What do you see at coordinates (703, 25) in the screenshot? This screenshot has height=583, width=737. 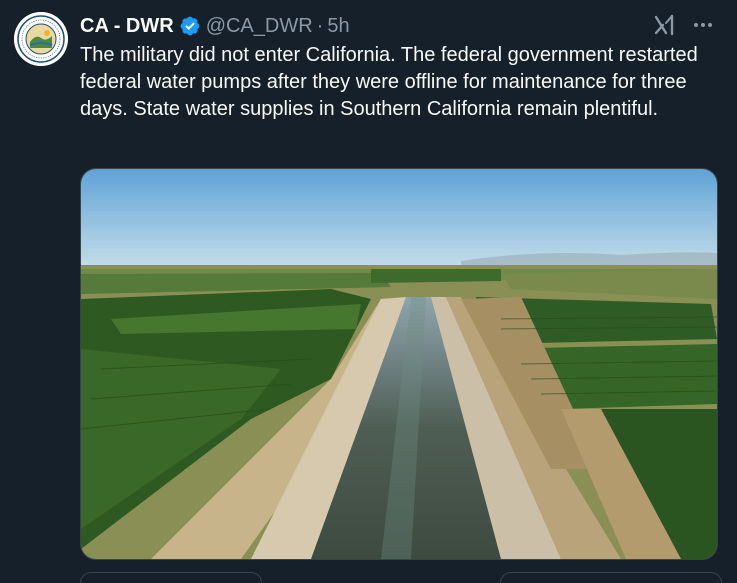 I see `more-options-icon` at bounding box center [703, 25].